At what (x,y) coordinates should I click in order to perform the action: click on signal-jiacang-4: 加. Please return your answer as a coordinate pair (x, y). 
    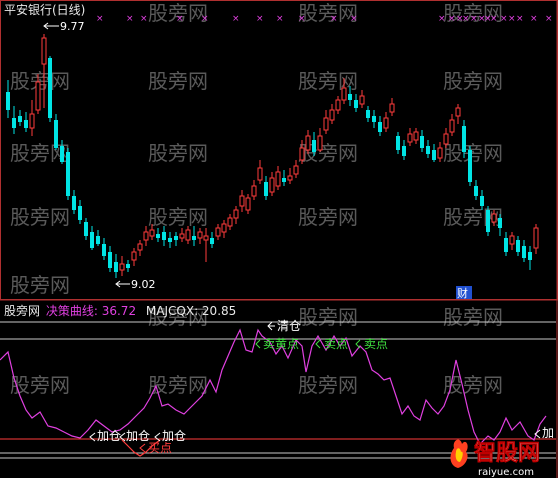
    Looking at the image, I should click on (548, 433).